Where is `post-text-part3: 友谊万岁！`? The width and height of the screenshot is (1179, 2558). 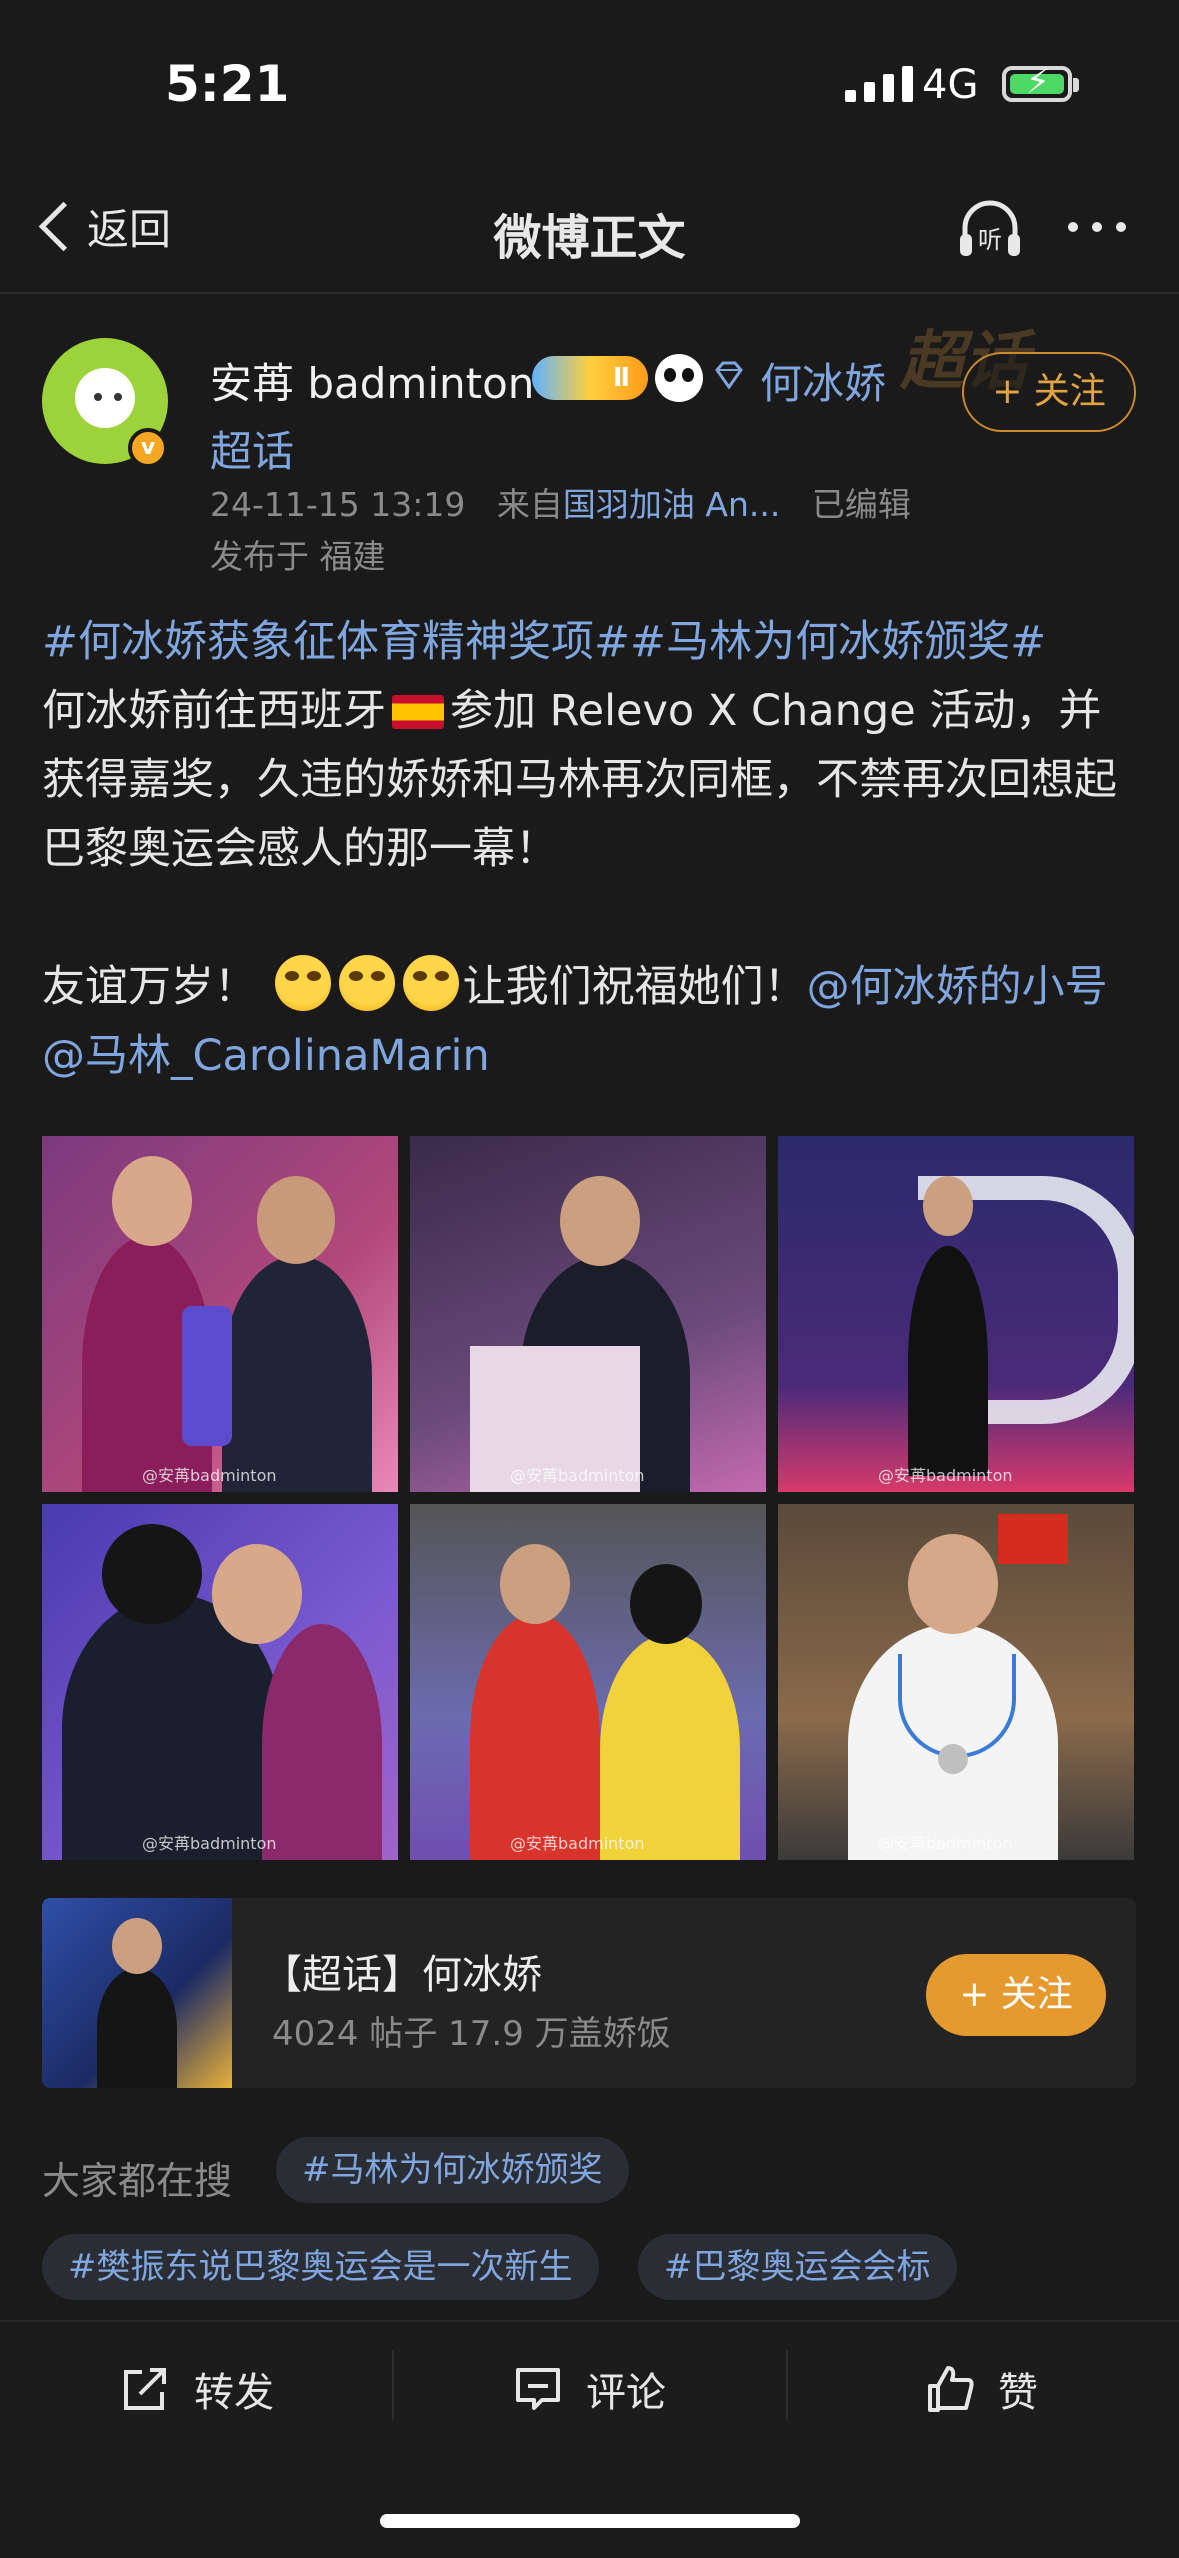 post-text-part3: 友谊万岁！ is located at coordinates (149, 987).